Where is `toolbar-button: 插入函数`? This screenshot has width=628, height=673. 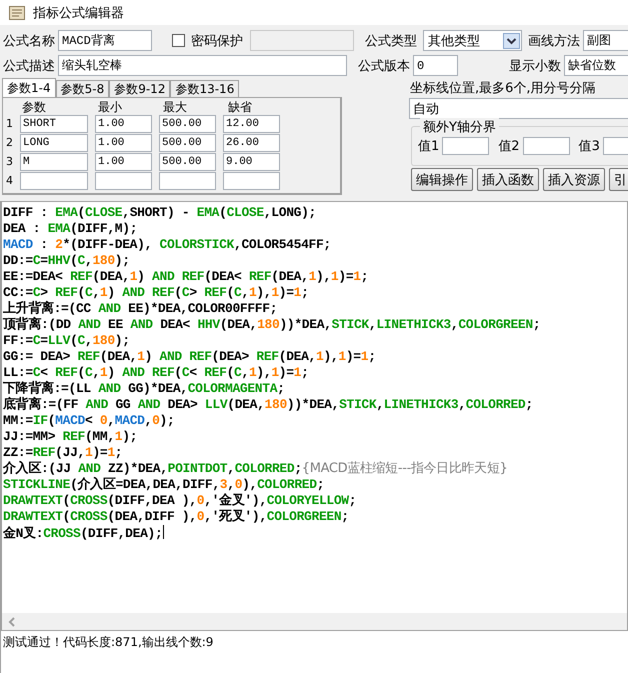 toolbar-button: 插入函数 is located at coordinates (508, 179).